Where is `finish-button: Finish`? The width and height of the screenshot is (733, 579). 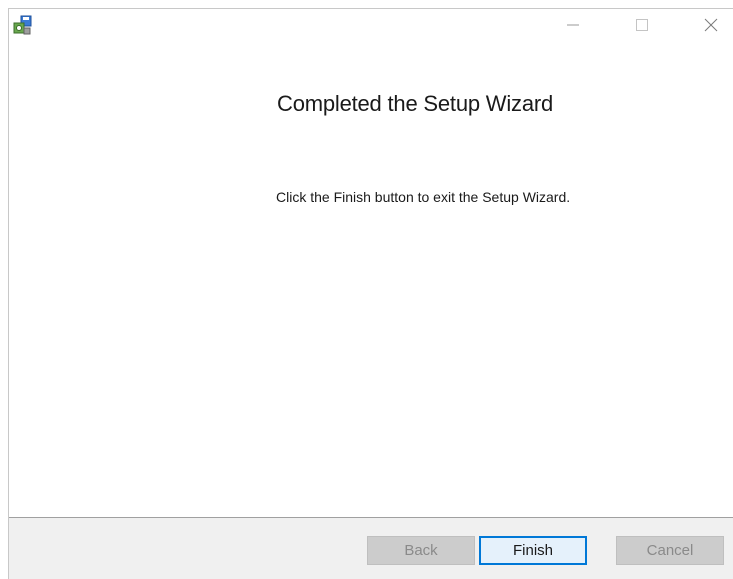 finish-button: Finish is located at coordinates (533, 550).